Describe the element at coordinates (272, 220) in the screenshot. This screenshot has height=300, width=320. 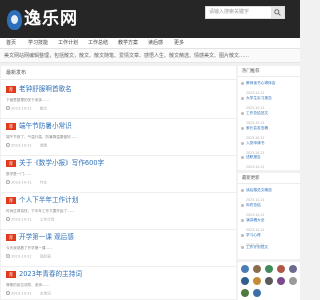
I see `sidebar-item-title: 演讲稿大全` at that location.